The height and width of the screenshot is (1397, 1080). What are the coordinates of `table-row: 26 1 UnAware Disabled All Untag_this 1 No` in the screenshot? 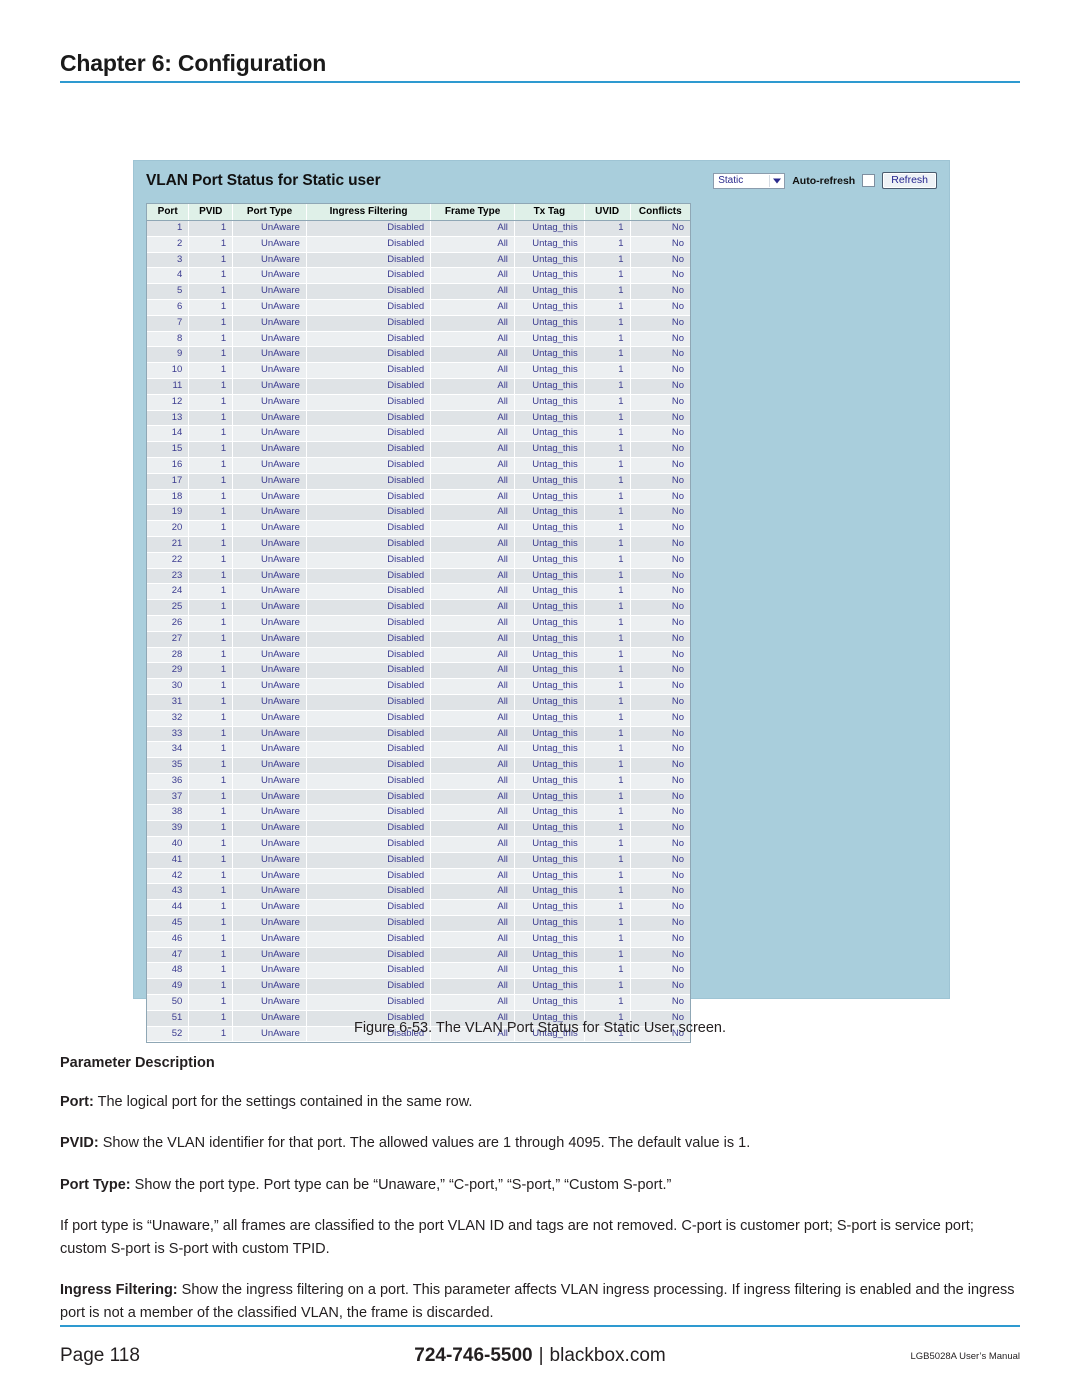 It's located at (418, 623).